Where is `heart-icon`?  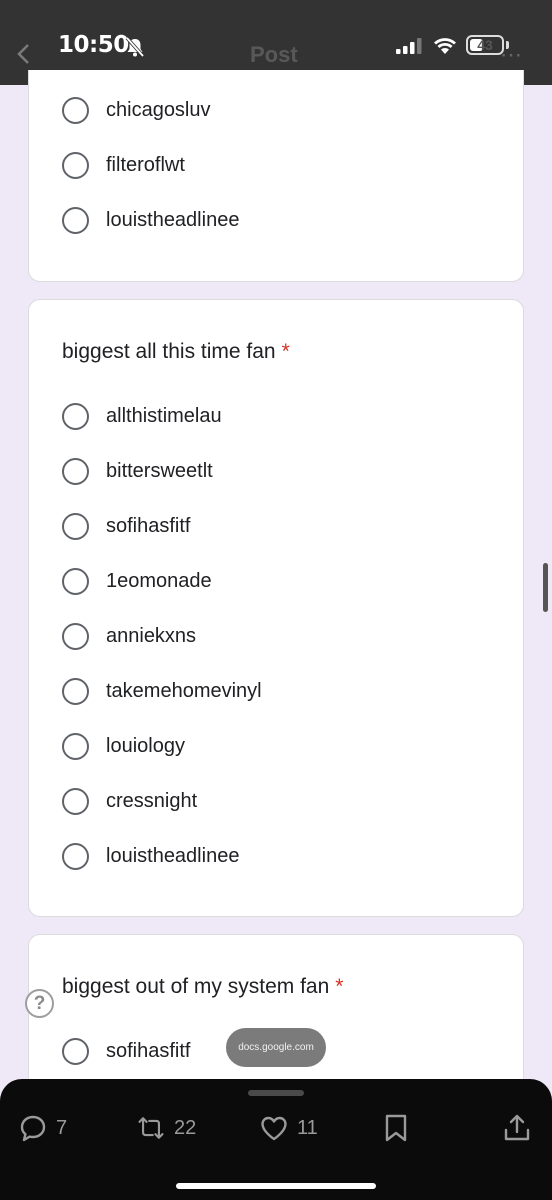 heart-icon is located at coordinates (274, 1128).